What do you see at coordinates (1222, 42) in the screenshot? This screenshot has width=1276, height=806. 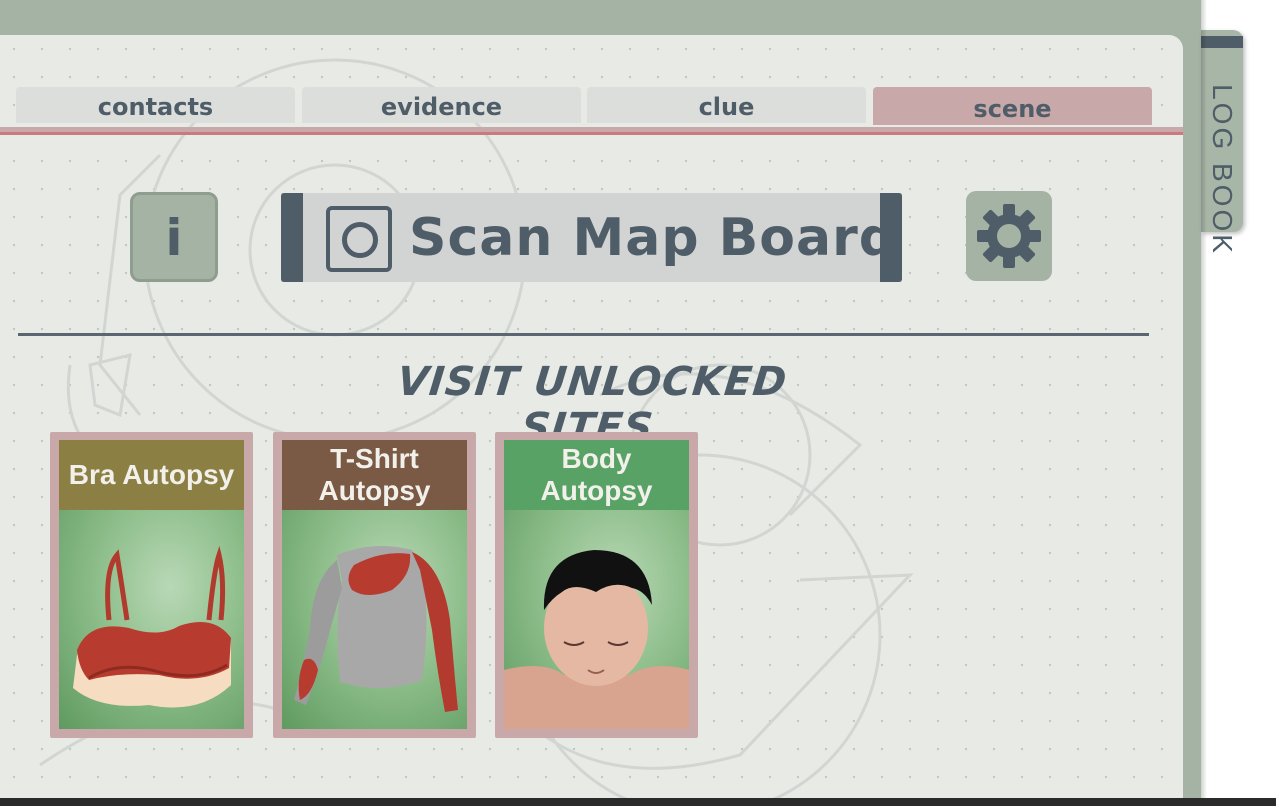 I see `logbook-tab-cap` at bounding box center [1222, 42].